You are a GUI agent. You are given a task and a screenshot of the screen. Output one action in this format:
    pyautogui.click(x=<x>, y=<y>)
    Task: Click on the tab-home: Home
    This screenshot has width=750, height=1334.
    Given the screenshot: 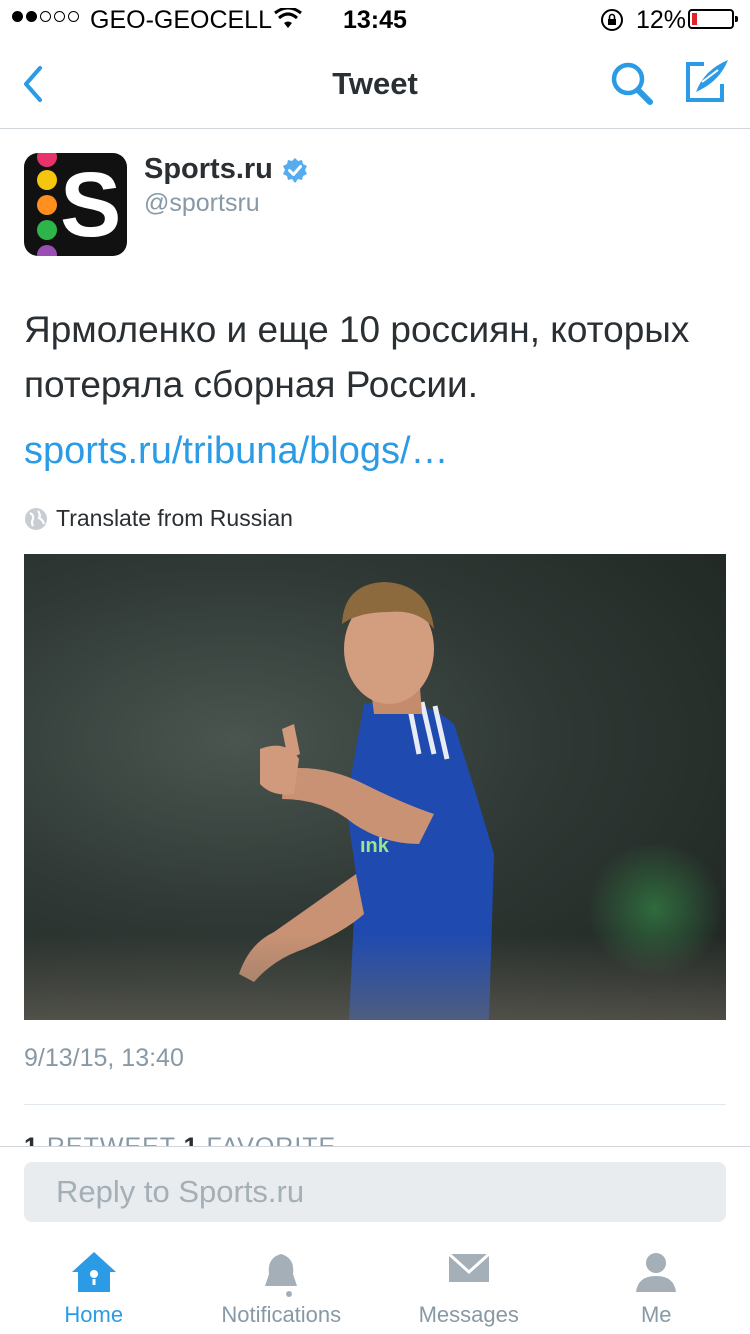 What is the action you would take?
    pyautogui.click(x=94, y=1284)
    